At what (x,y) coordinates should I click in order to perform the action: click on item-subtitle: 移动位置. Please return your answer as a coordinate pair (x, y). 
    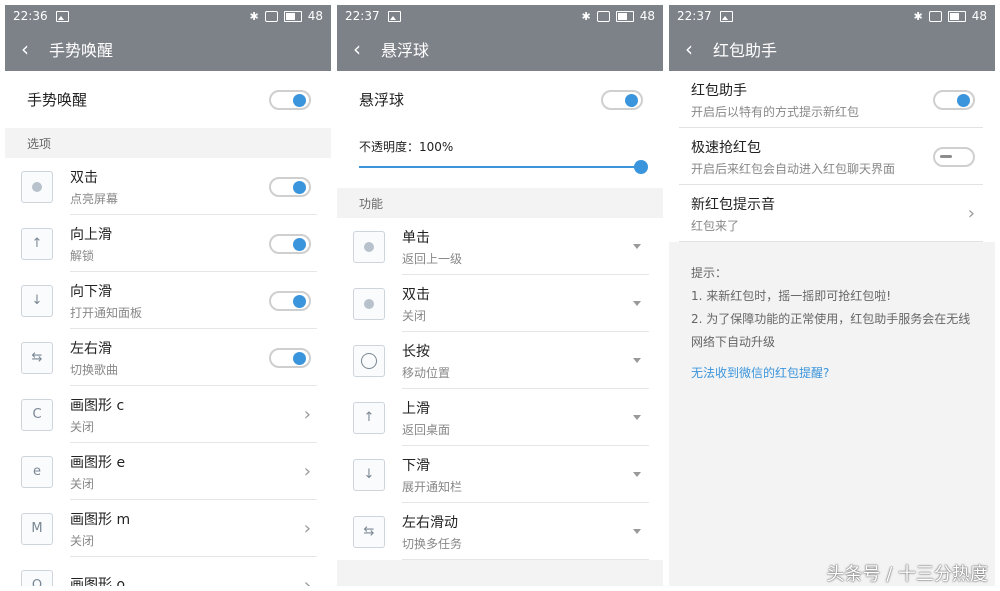
    Looking at the image, I should click on (426, 372).